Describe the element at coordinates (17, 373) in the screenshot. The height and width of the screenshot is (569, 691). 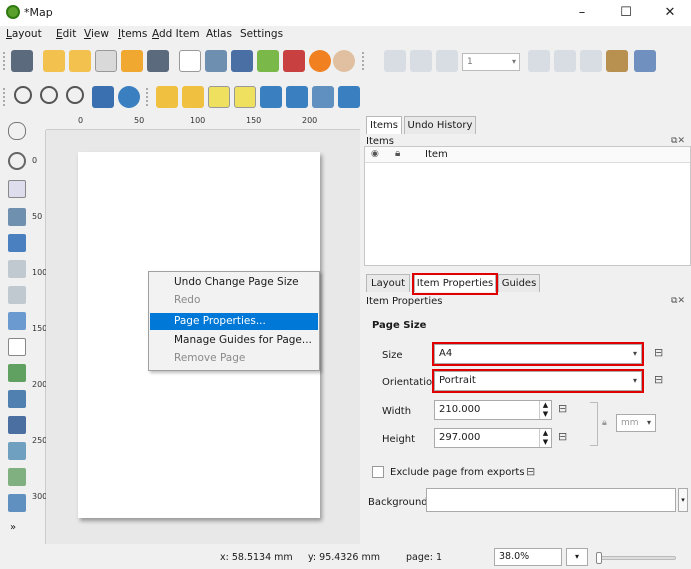
I see `add-legend-icon` at that location.